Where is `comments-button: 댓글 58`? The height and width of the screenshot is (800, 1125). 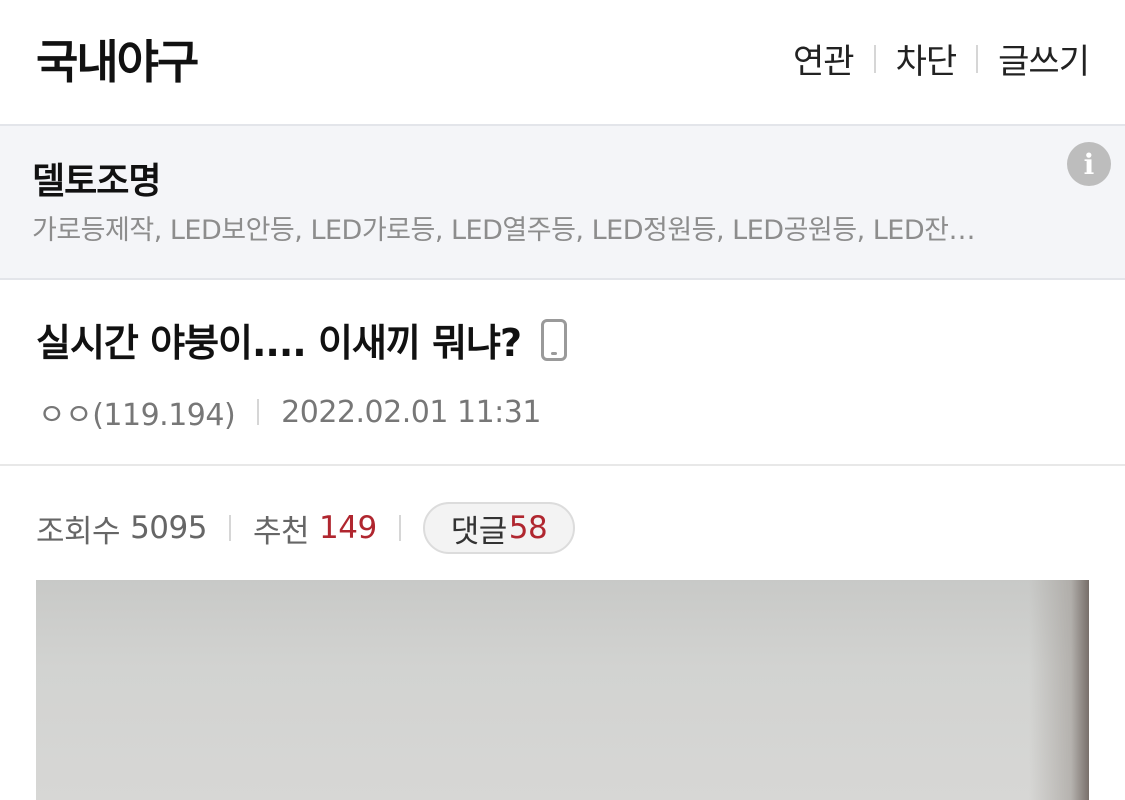 comments-button: 댓글 58 is located at coordinates (499, 528).